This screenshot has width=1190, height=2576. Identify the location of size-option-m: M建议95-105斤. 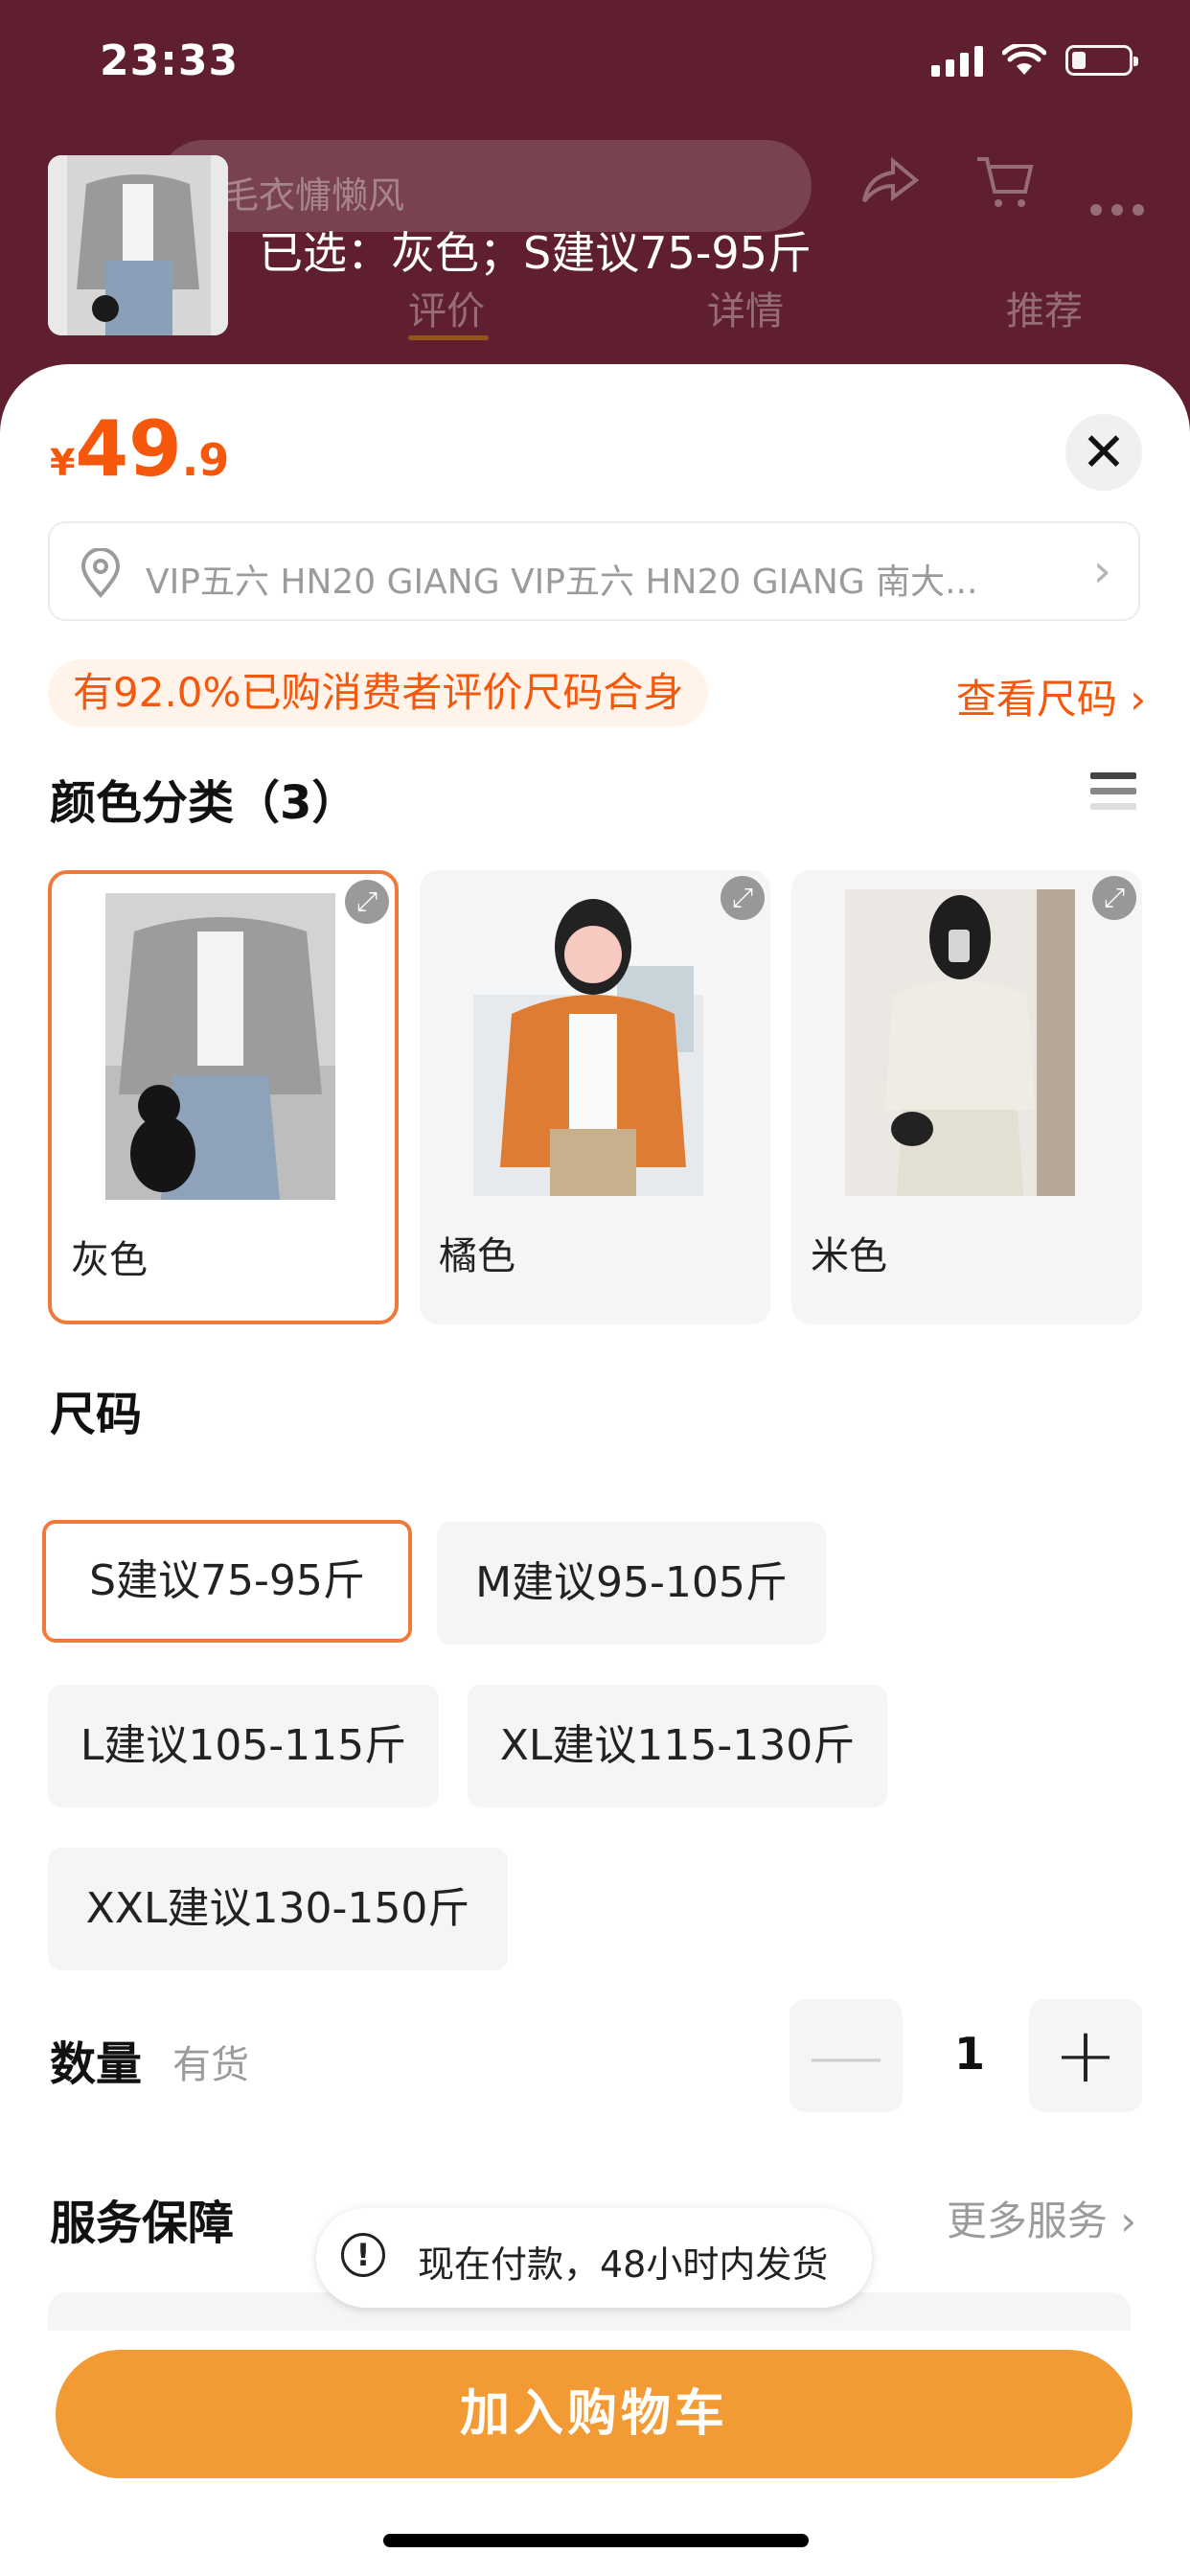
(632, 1583).